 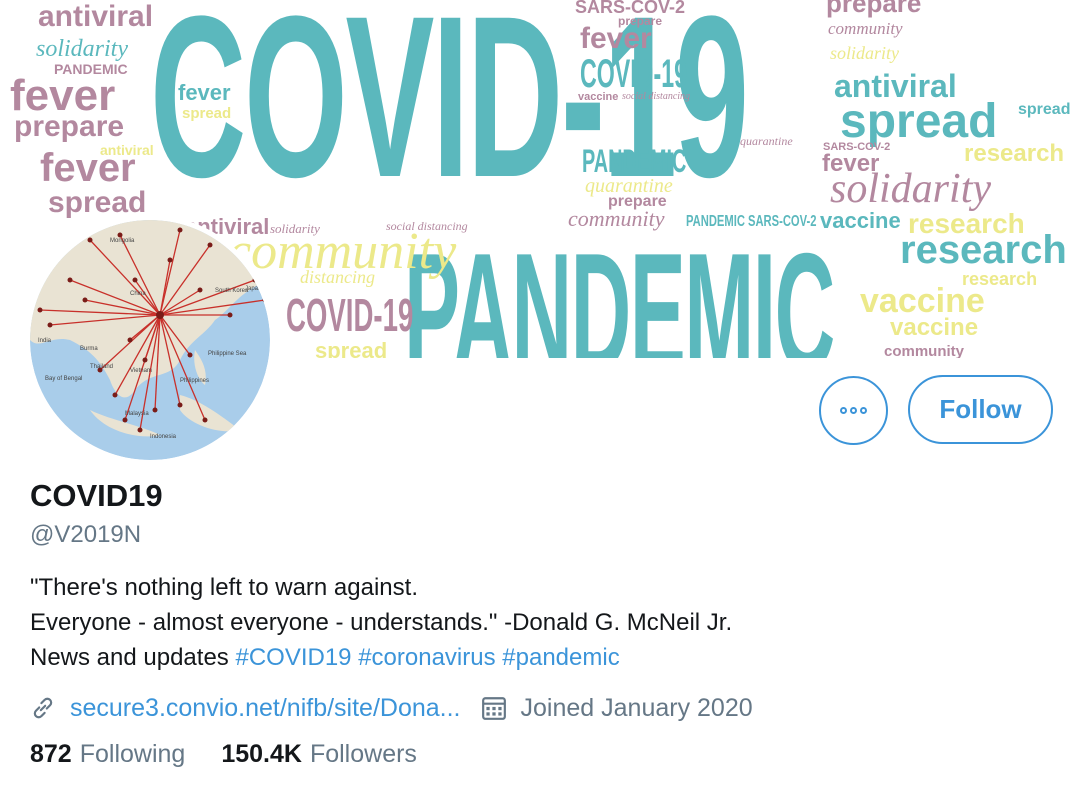 I want to click on more-options-button, so click(x=853, y=410).